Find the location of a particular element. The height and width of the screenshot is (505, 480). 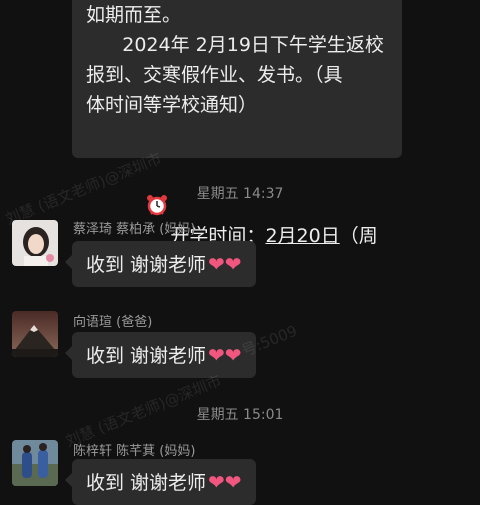

school-start-date-link: 2月20日 is located at coordinates (302, 236).